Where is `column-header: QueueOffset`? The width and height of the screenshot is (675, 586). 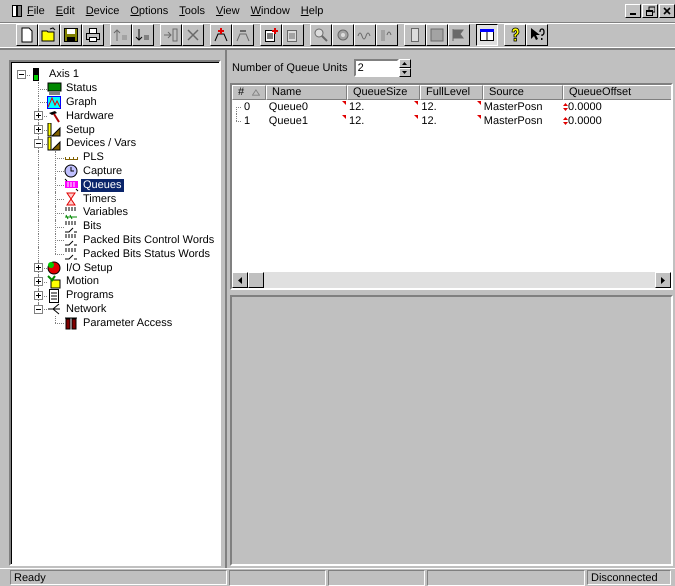 column-header: QueueOffset is located at coordinates (617, 92).